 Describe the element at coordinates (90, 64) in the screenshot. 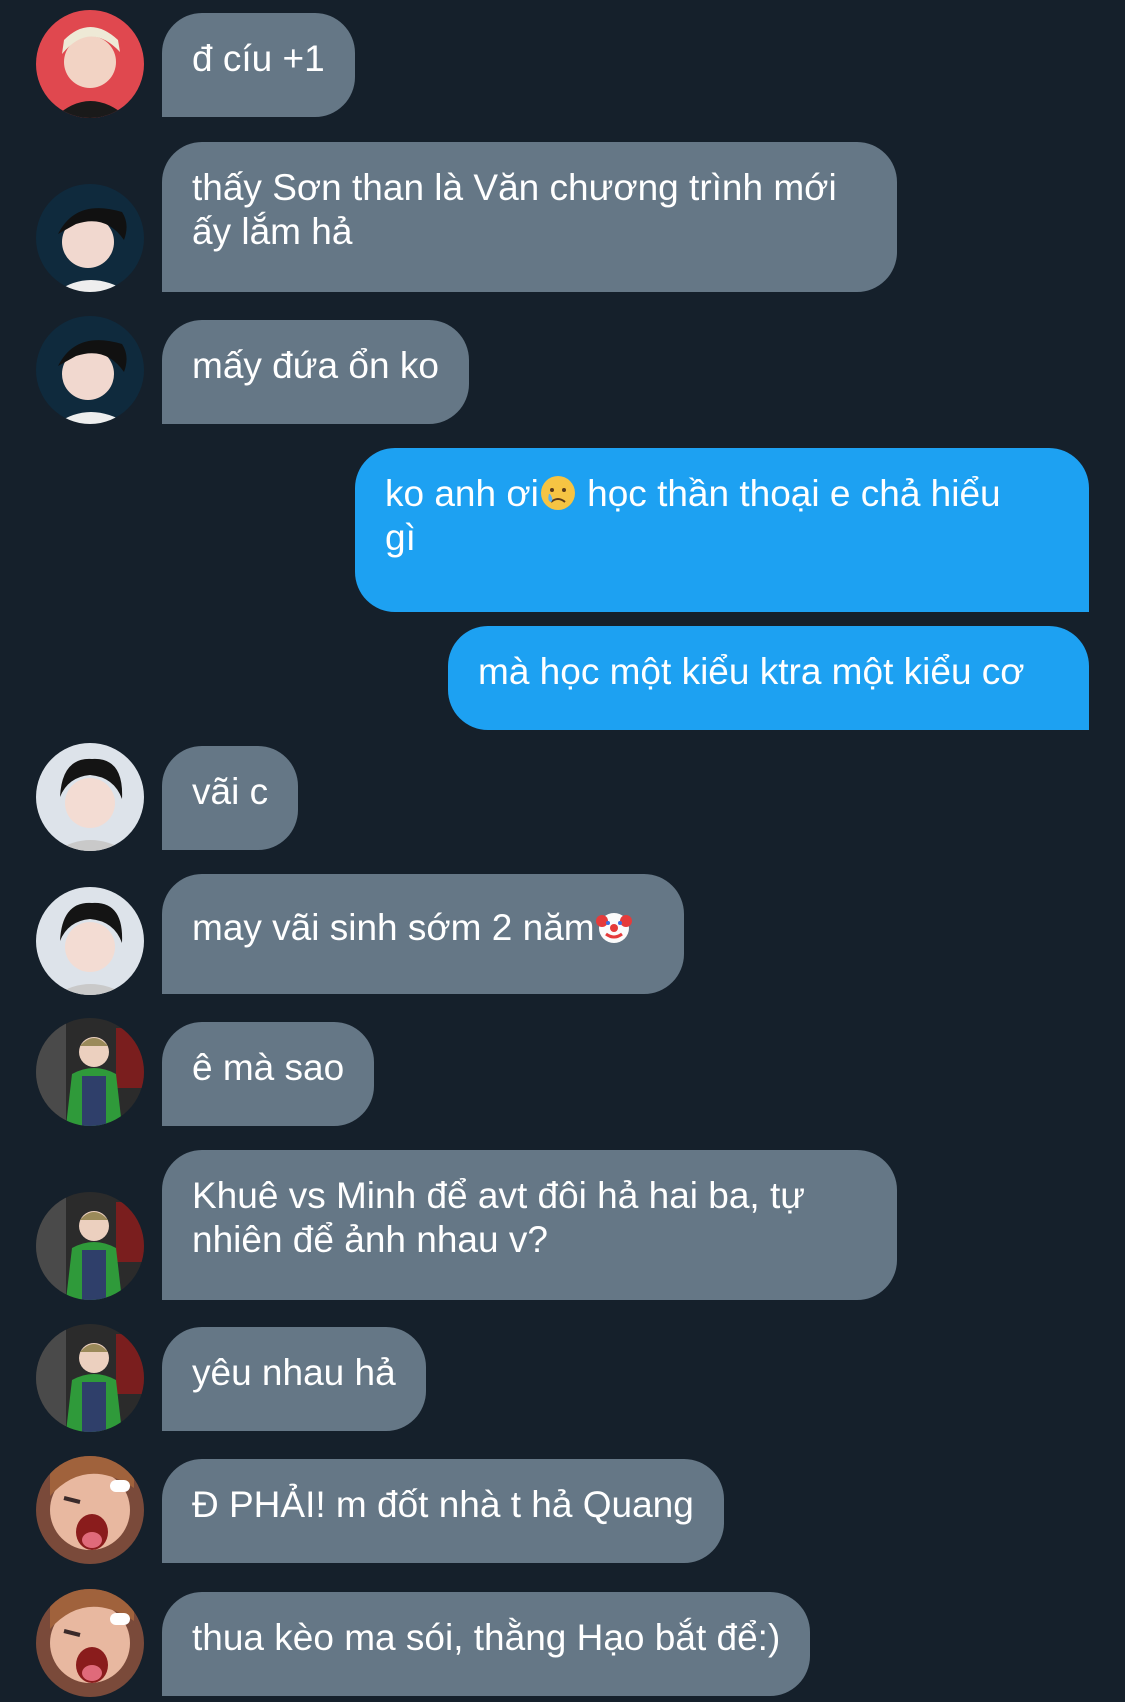

I see `avatar-blonde-icon` at that location.